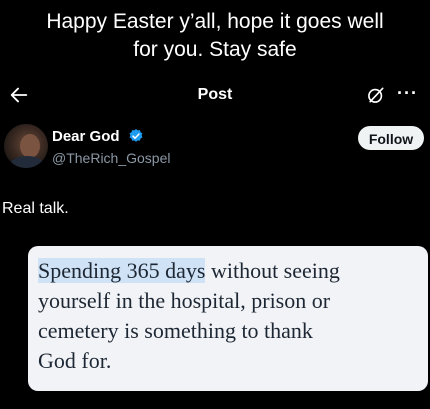  What do you see at coordinates (215, 96) in the screenshot?
I see `post-header-bar: Post ···` at bounding box center [215, 96].